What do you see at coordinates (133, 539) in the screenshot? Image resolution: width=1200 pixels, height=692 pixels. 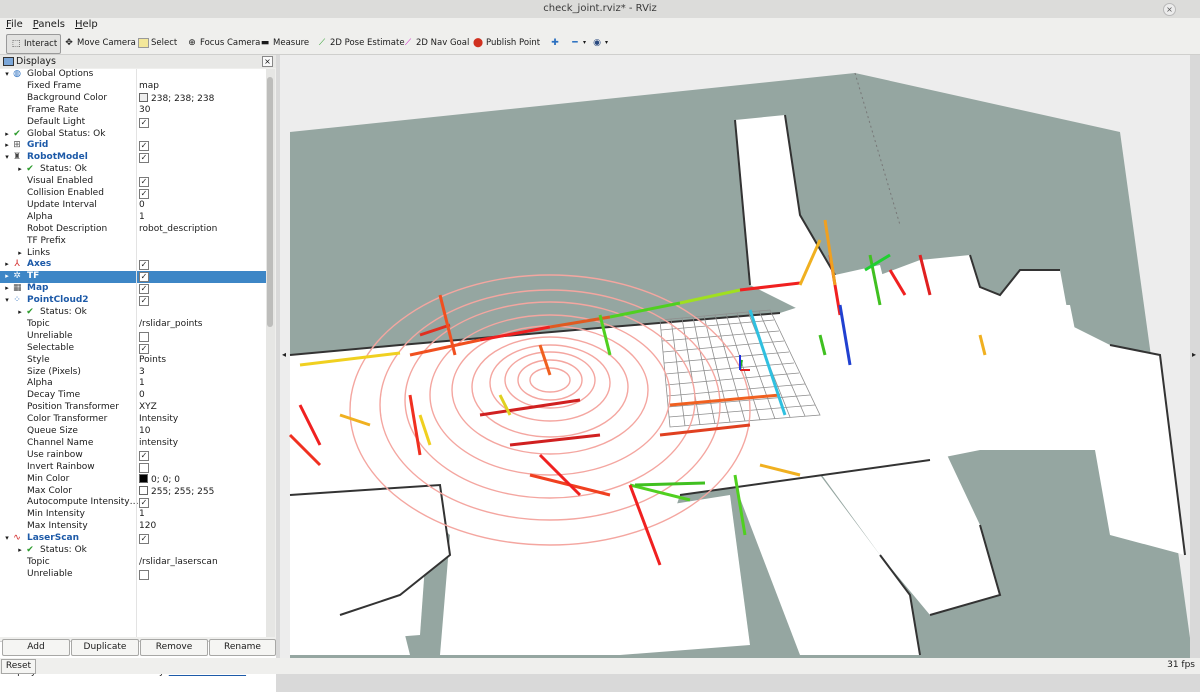 I see `tree-row: ▾ ∿ LaserScan ✓` at bounding box center [133, 539].